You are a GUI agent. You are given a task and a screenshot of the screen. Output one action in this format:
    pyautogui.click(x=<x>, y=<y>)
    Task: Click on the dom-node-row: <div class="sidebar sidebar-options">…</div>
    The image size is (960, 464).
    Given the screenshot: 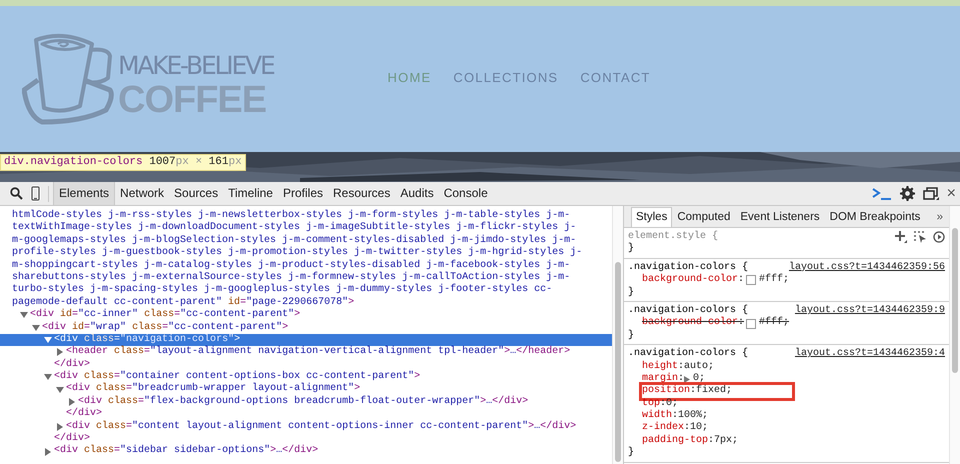 What is the action you would take?
    pyautogui.click(x=306, y=451)
    